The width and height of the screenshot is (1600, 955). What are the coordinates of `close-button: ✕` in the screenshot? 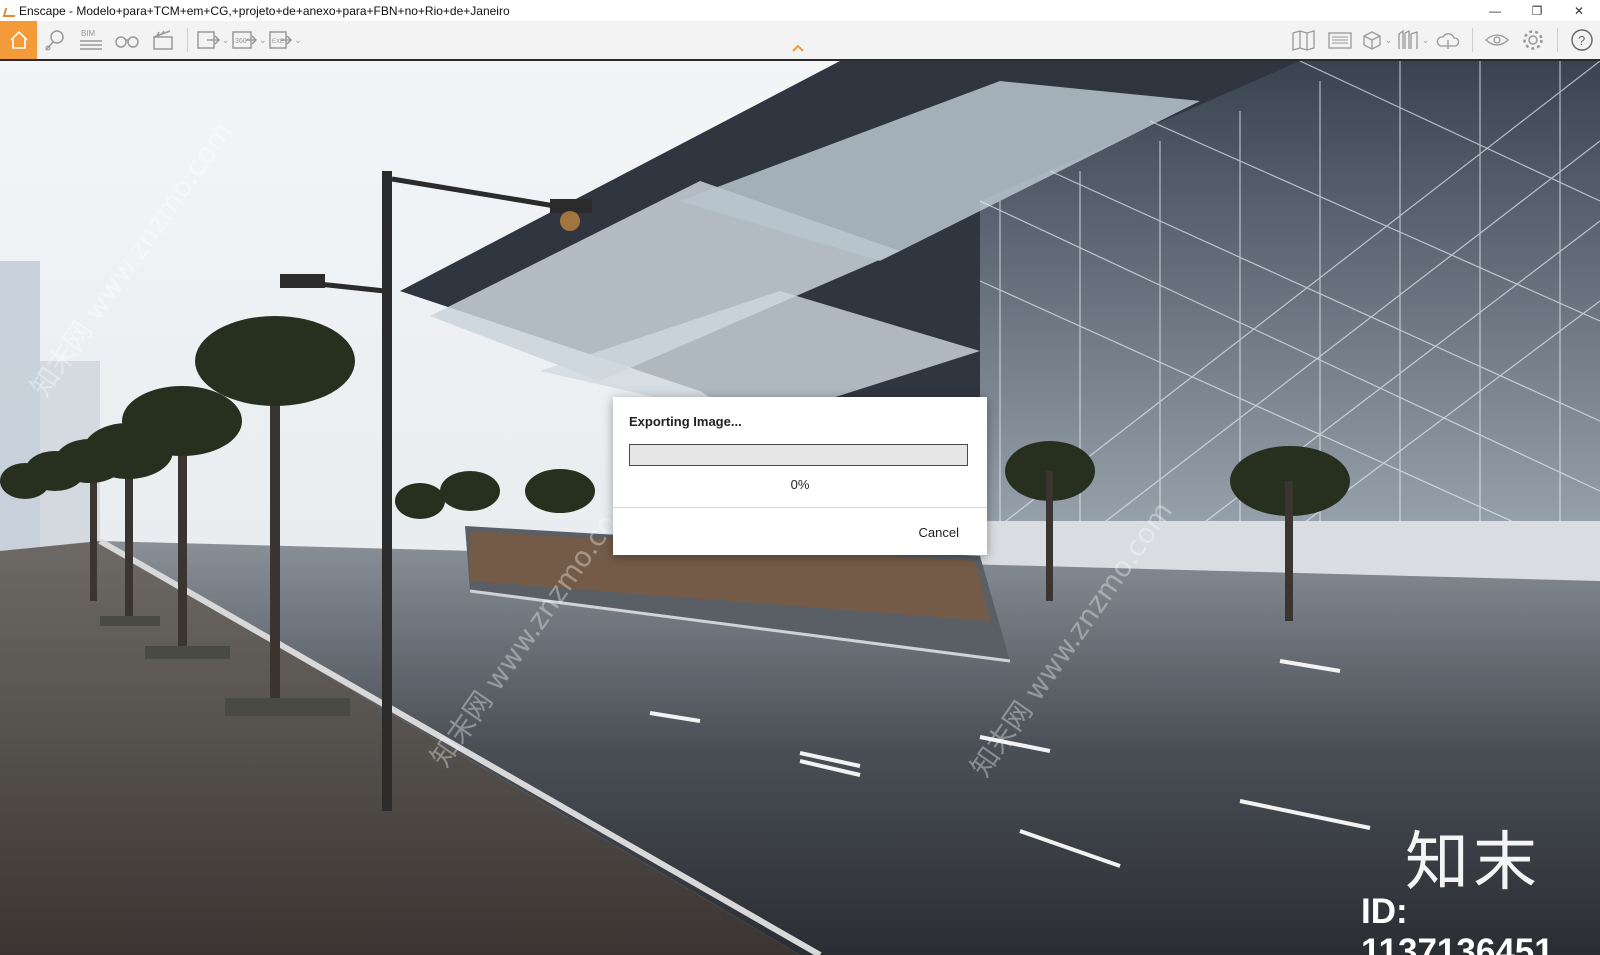 It's located at (1579, 10).